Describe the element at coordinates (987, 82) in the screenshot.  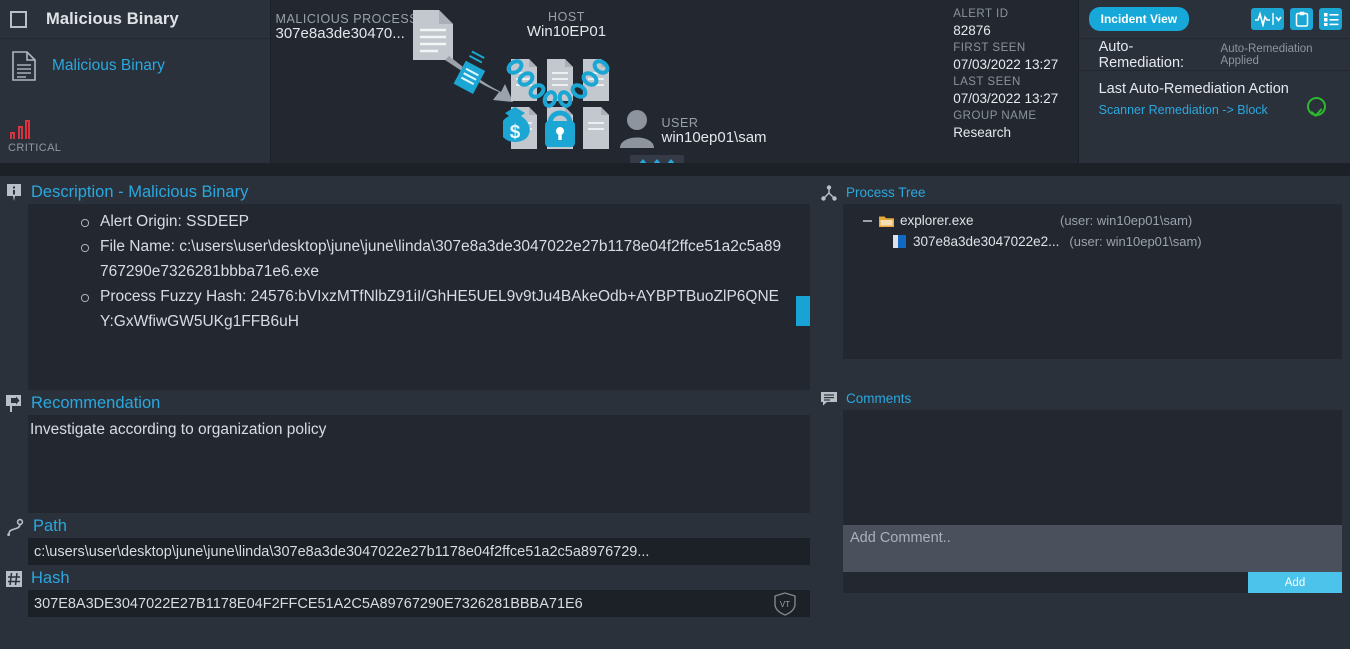
I see `last-seen-key: LAST SEEN` at that location.